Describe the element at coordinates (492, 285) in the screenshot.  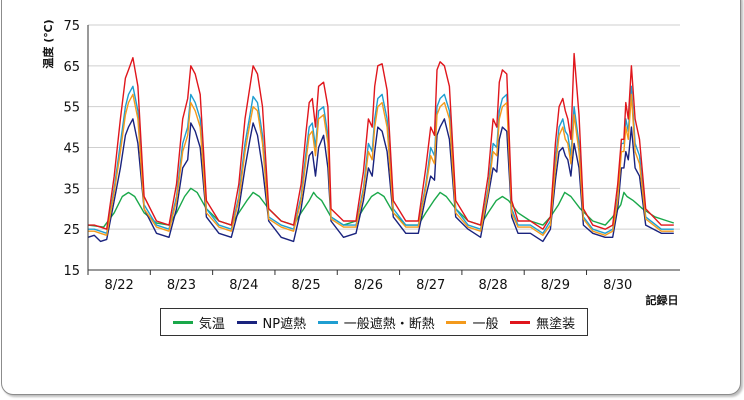
I see `x-tick-label: 8/28` at that location.